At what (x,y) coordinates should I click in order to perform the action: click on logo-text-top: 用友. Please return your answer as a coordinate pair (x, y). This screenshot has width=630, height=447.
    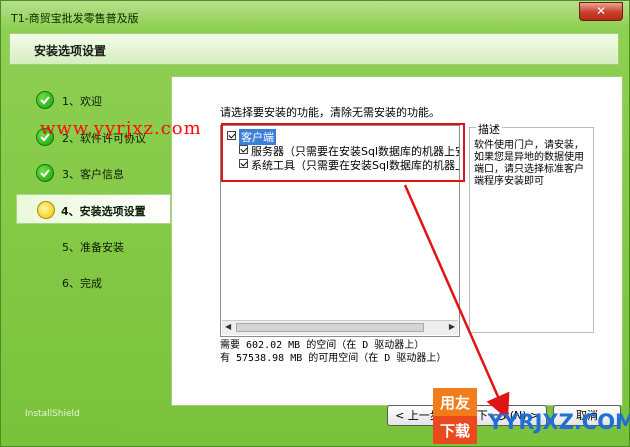
    Looking at the image, I should click on (455, 403).